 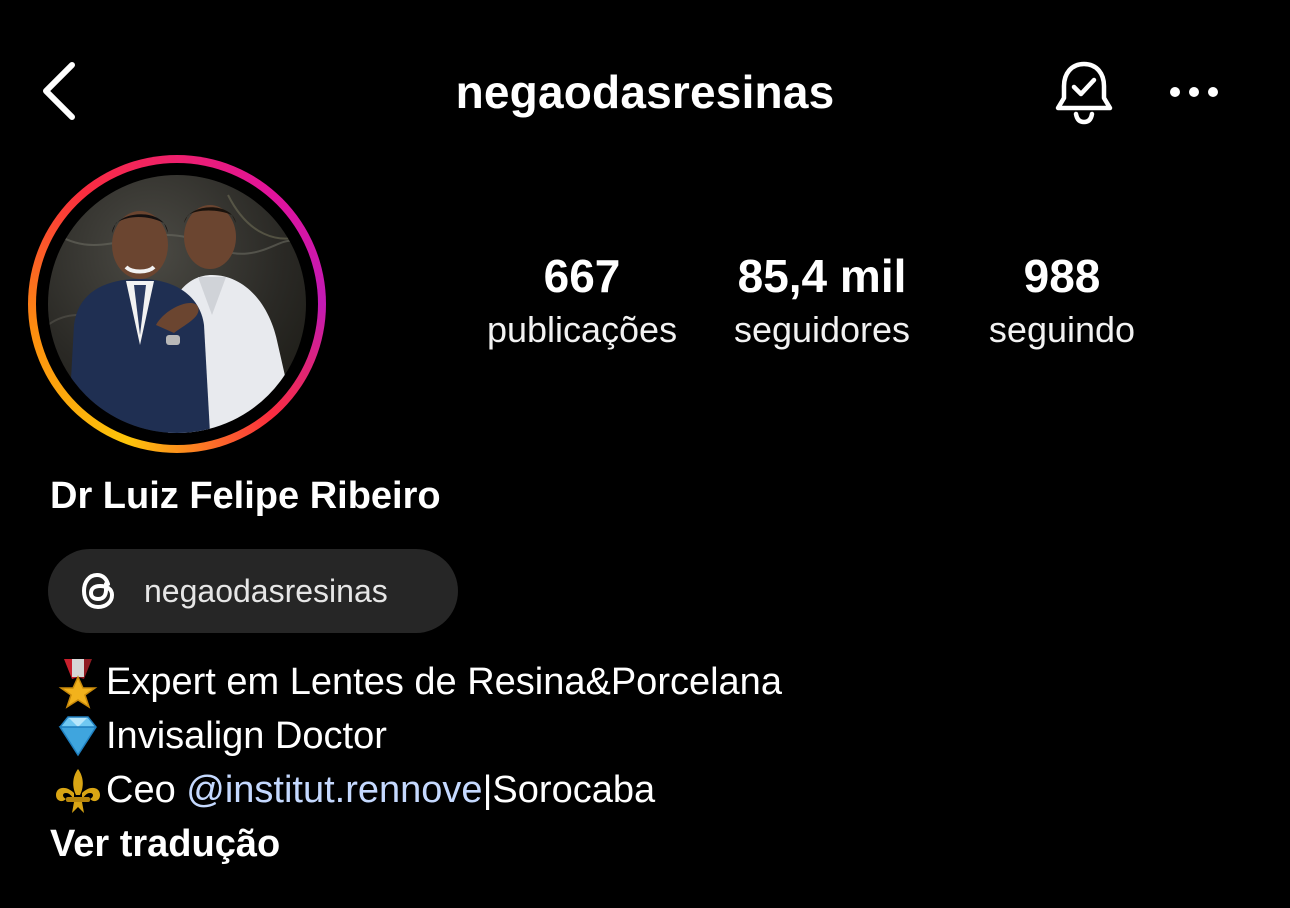 What do you see at coordinates (78, 736) in the screenshot?
I see `diamond-icon` at bounding box center [78, 736].